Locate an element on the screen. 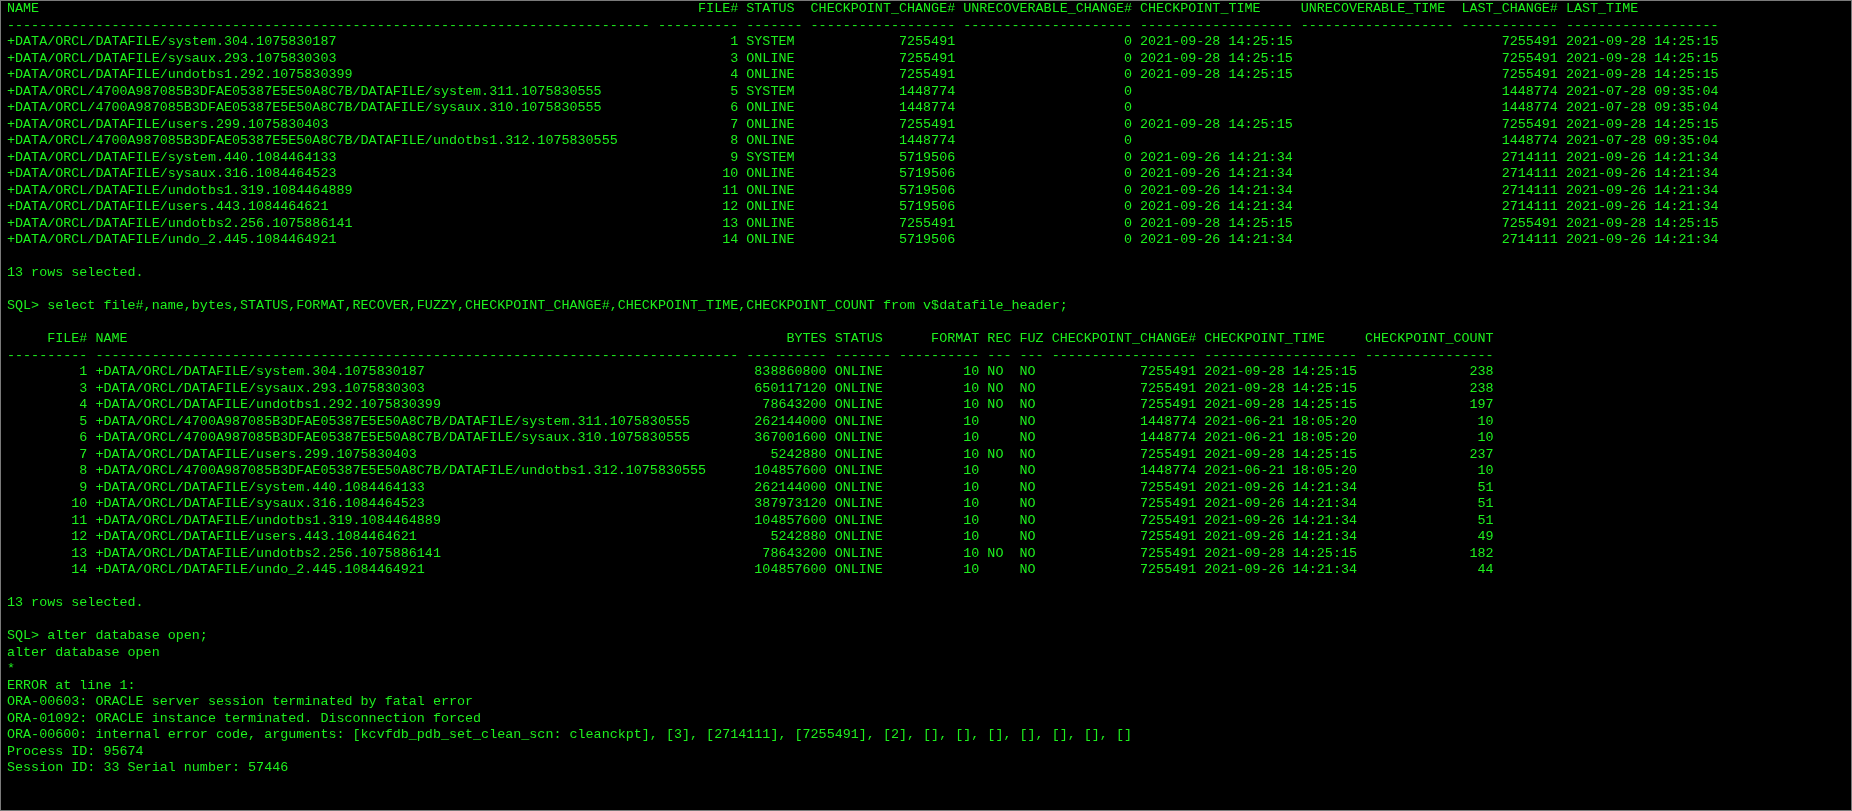 The image size is (1852, 811). header-rule: ------- is located at coordinates (774, 25).